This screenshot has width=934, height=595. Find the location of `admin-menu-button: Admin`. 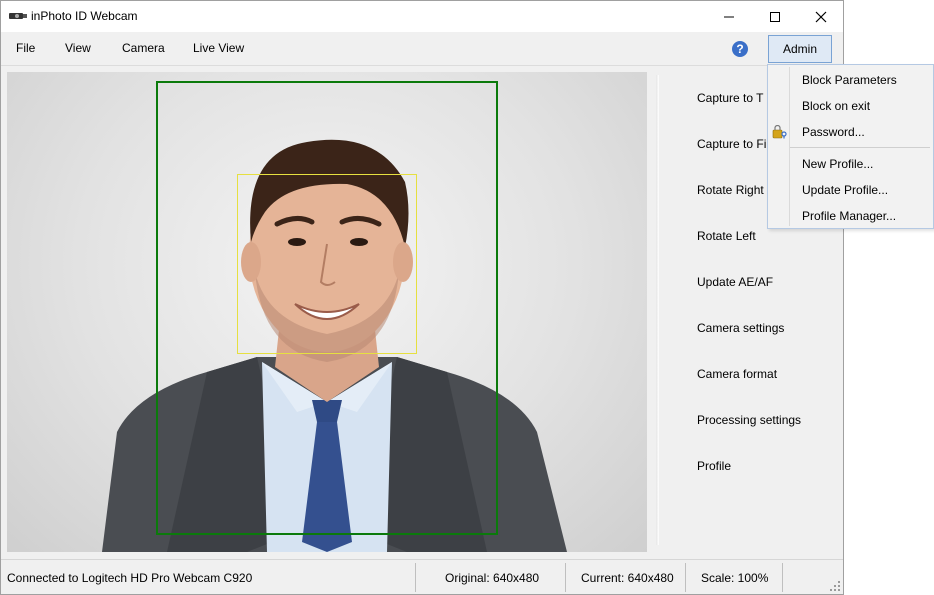

admin-menu-button: Admin is located at coordinates (800, 49).